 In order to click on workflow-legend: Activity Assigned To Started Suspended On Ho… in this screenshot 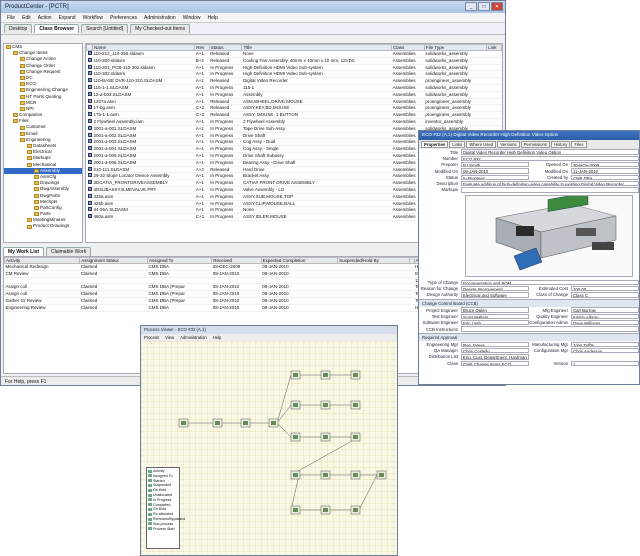, I will do `click(165, 508)`.